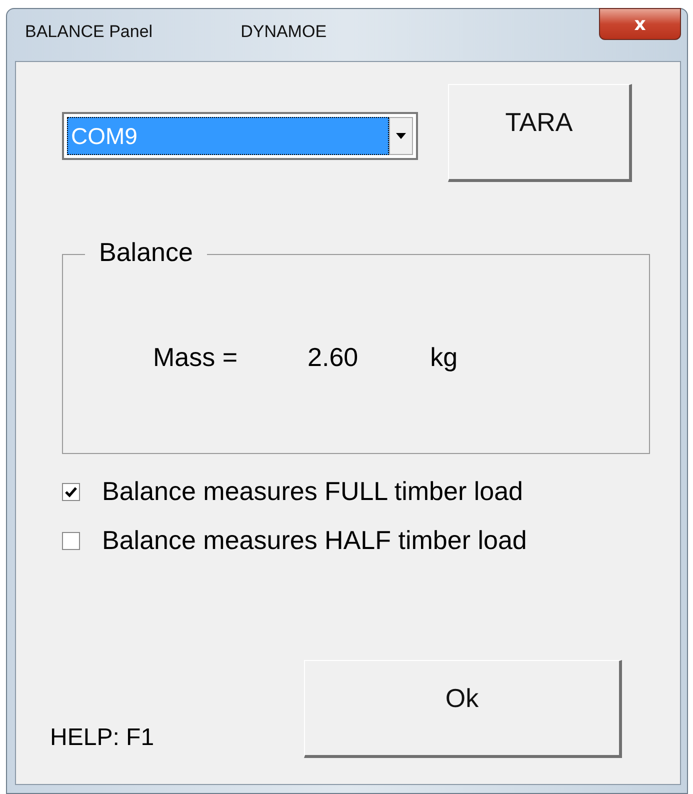 The image size is (693, 794). I want to click on close-button: x, so click(640, 24).